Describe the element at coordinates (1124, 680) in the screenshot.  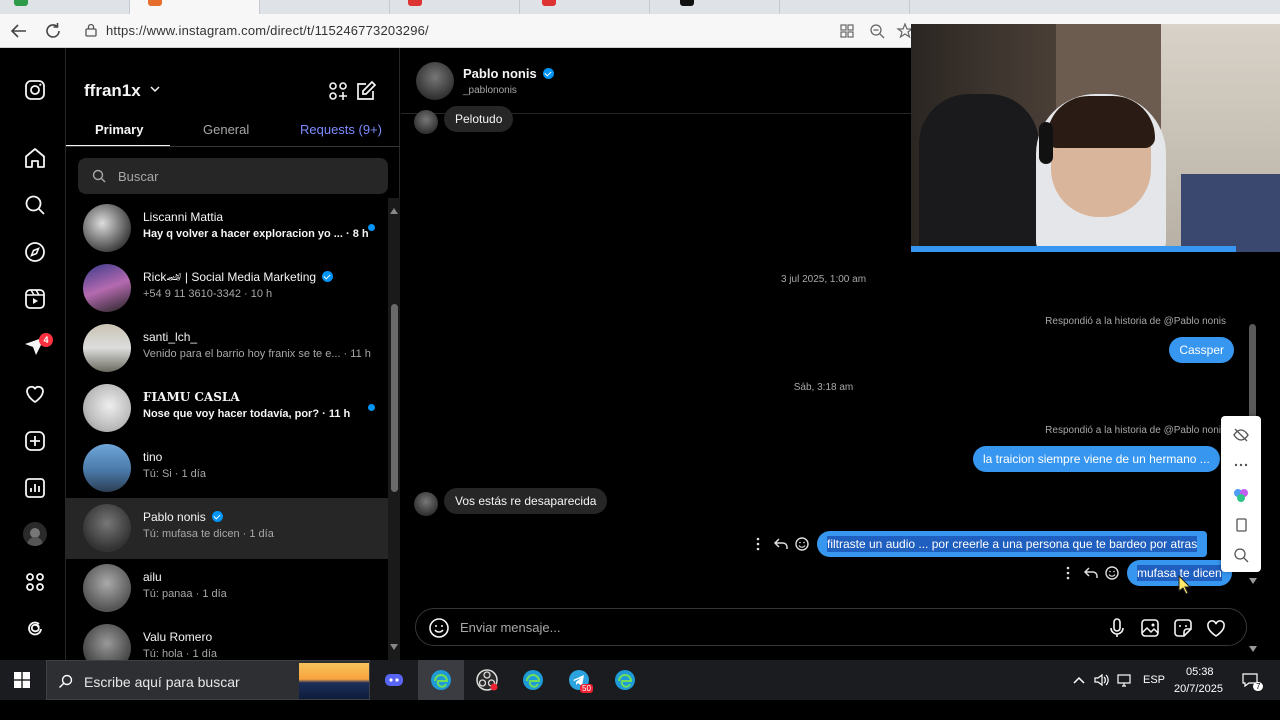
I see `network-icon` at that location.